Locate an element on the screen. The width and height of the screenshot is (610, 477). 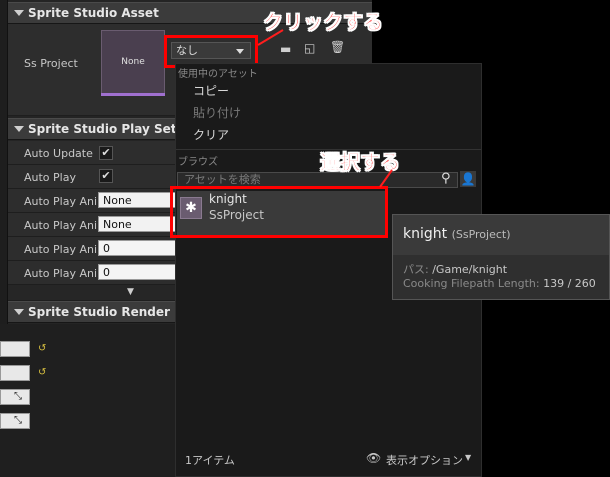
auto-update-checkbox: ✔ is located at coordinates (106, 153).